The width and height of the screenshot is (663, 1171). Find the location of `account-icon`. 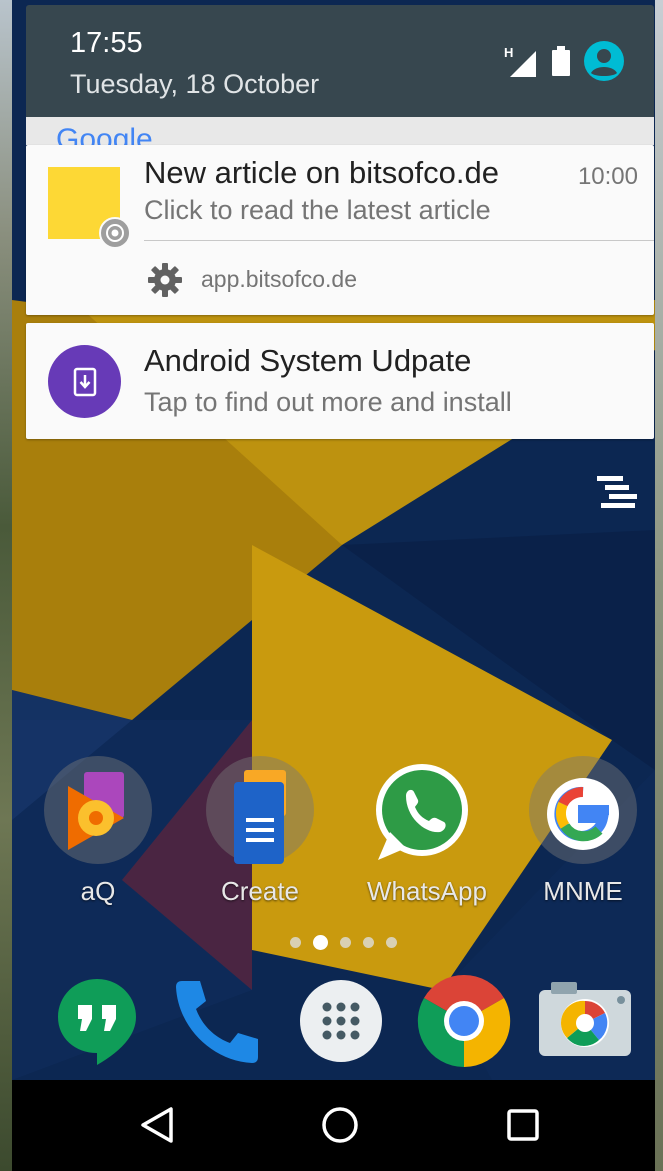

account-icon is located at coordinates (604, 63).